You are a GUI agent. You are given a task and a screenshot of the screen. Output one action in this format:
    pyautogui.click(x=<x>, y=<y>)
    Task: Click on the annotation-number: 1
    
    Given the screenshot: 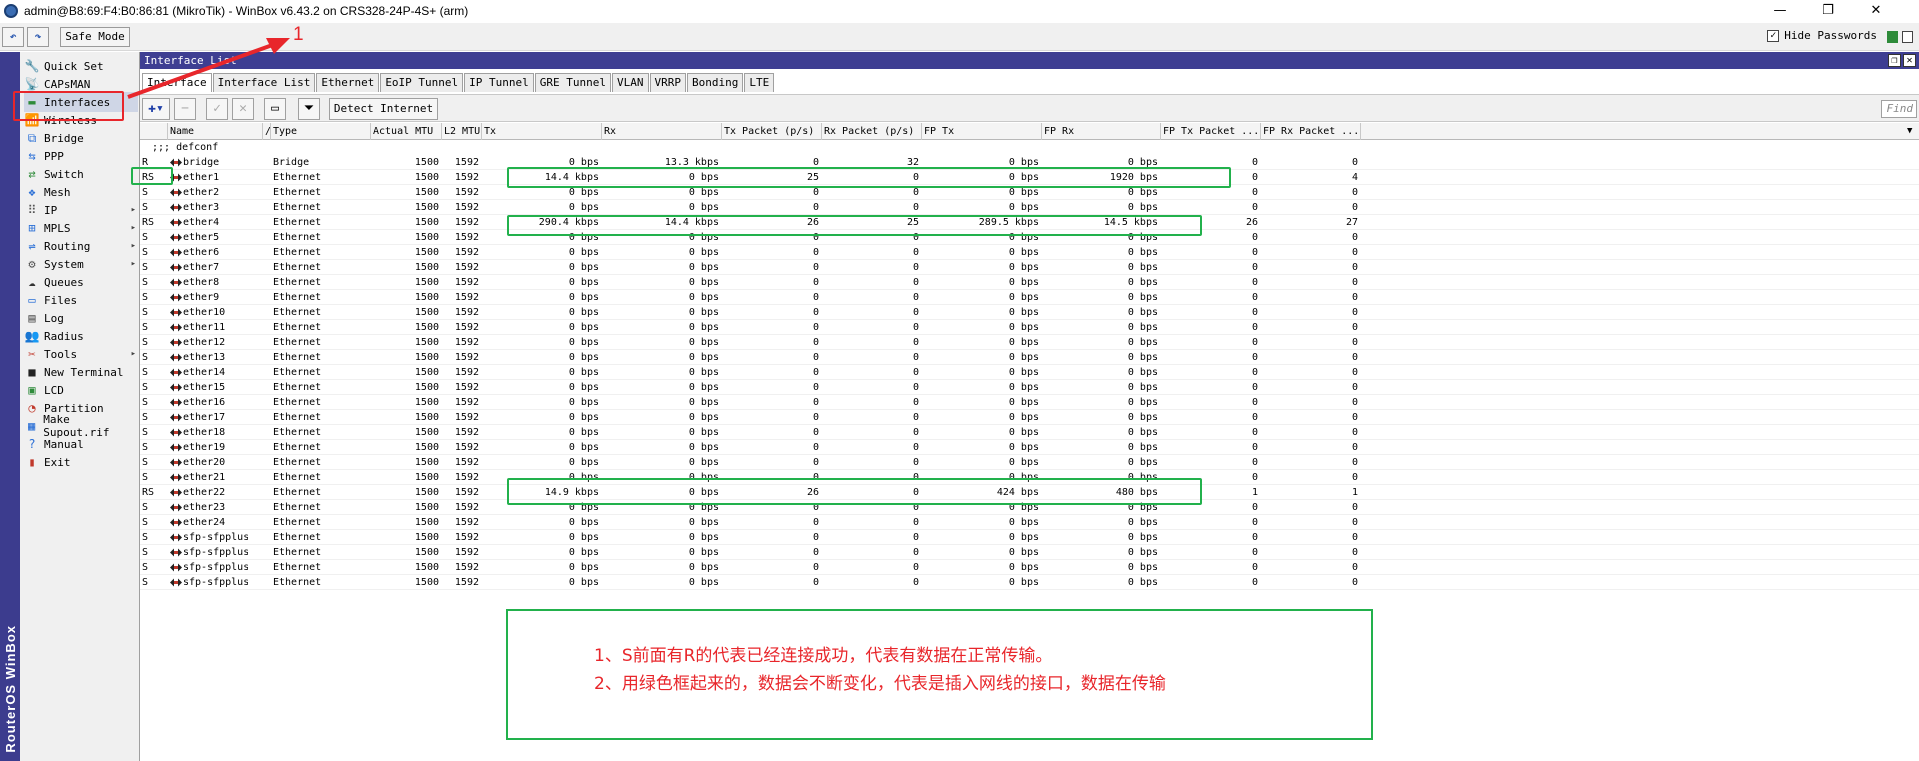 What is the action you would take?
    pyautogui.click(x=298, y=34)
    